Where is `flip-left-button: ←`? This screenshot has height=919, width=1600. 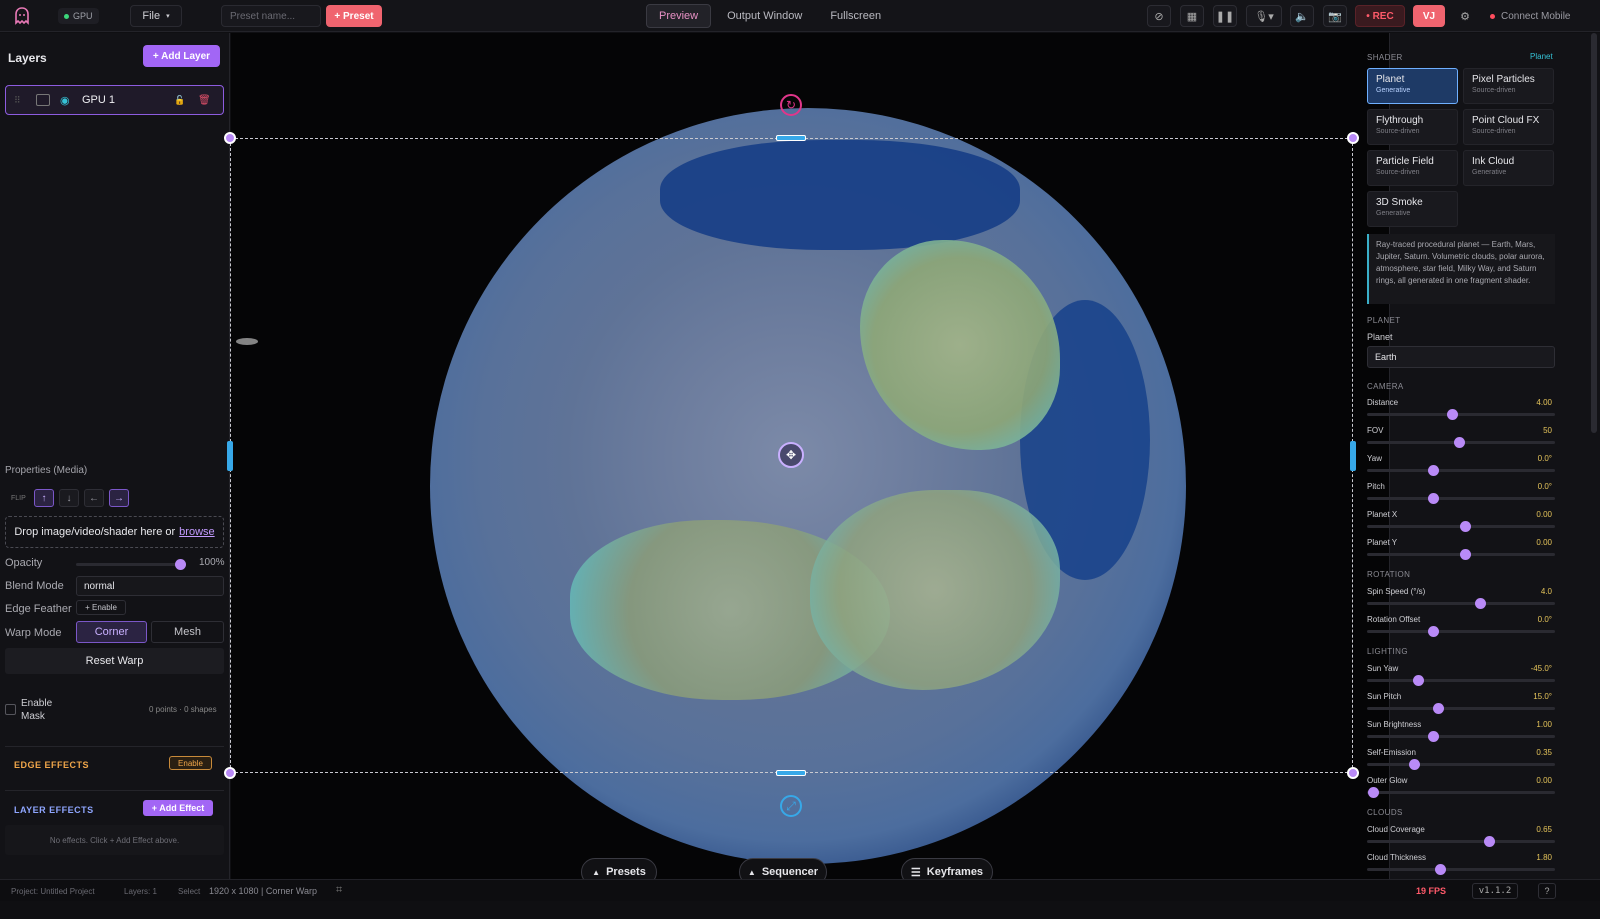
flip-left-button: ← is located at coordinates (94, 498).